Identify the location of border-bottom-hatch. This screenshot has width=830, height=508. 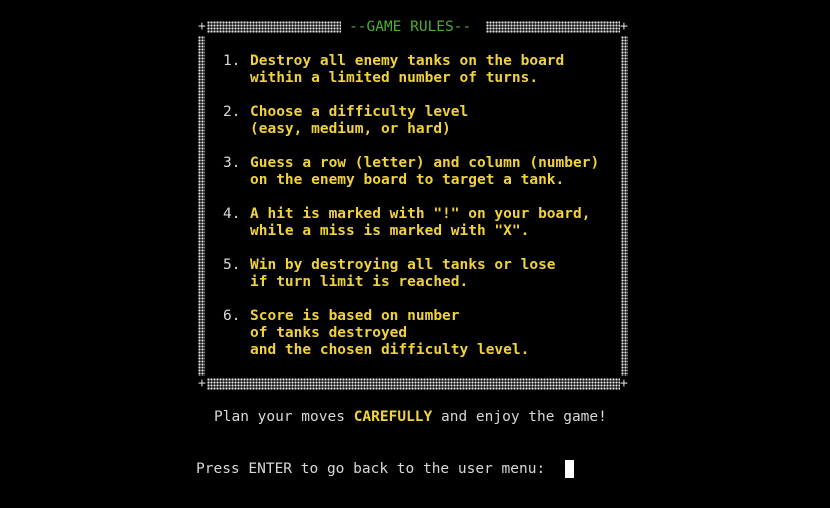
(413, 384).